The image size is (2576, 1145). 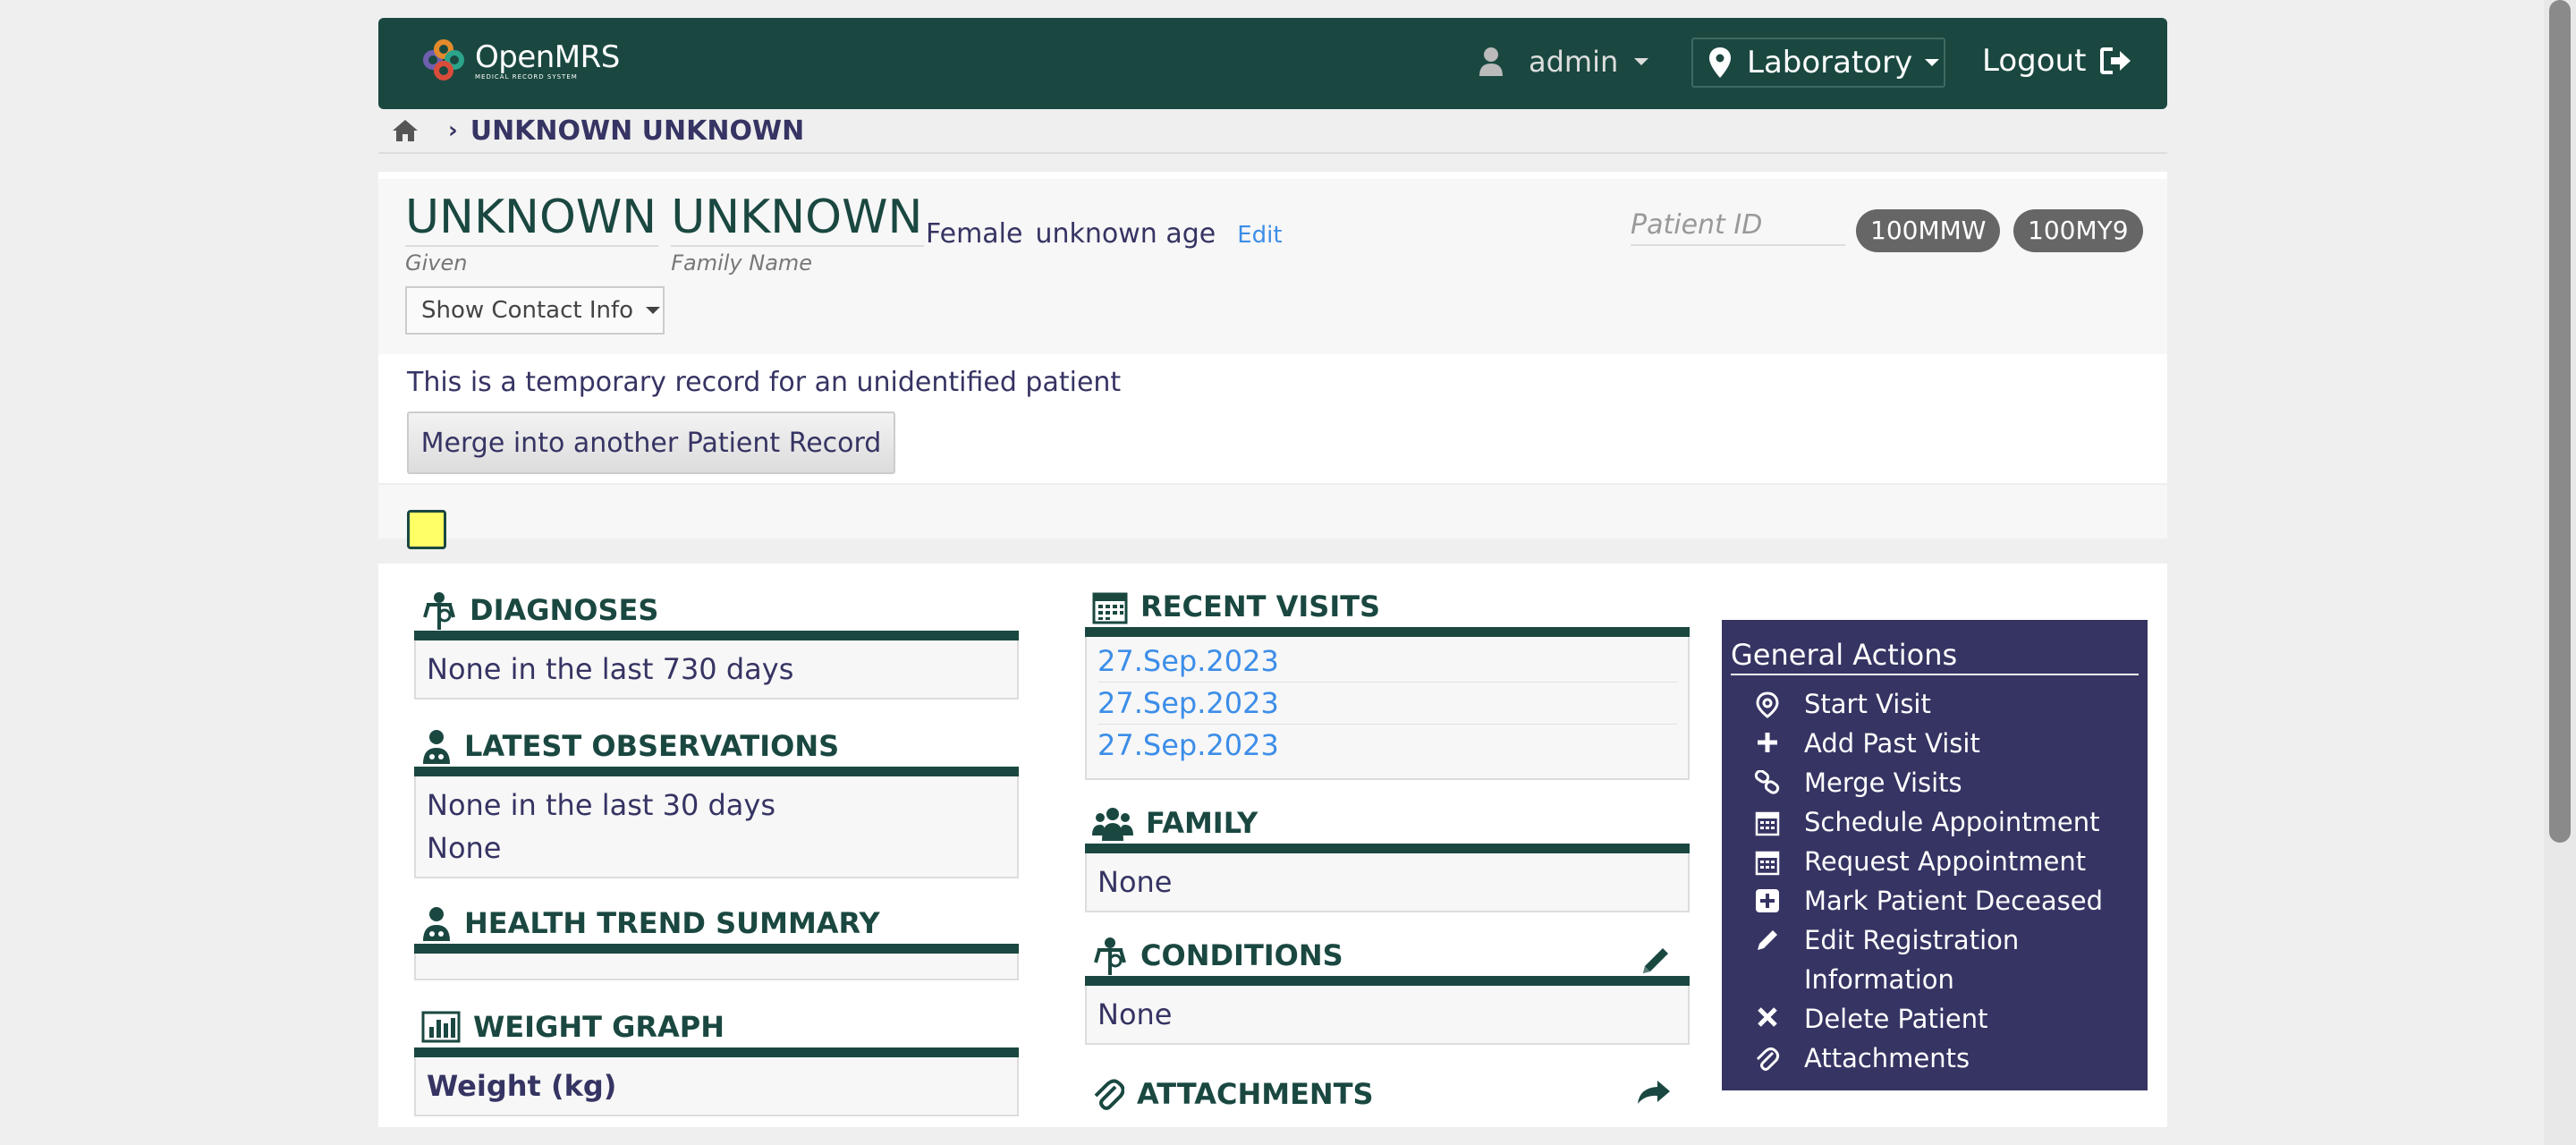 I want to click on health-trend-title: HEALTH TREND SUMMARY, so click(x=672, y=922).